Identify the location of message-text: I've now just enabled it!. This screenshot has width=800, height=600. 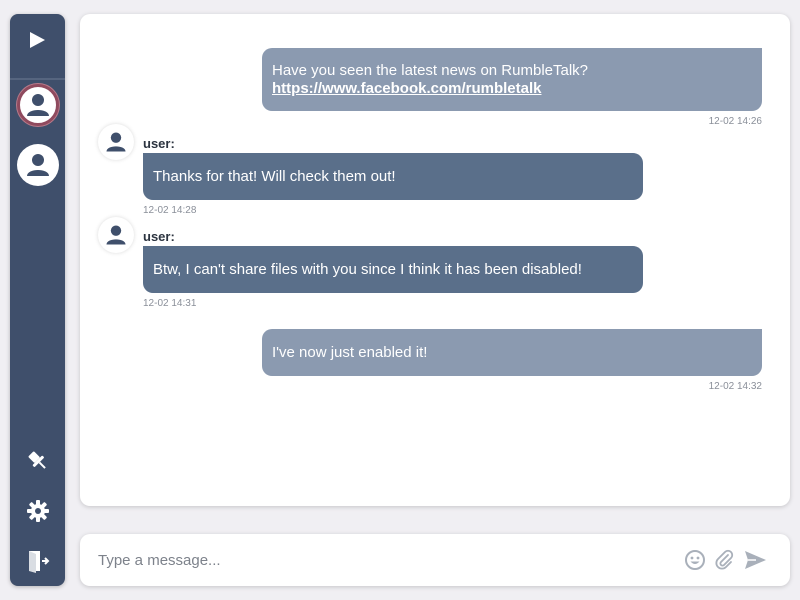
(350, 352).